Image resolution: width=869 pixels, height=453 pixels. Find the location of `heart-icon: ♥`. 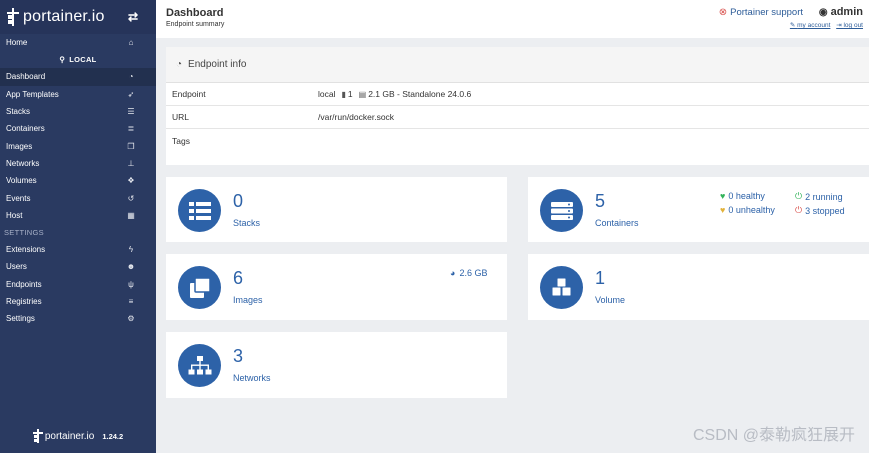

heart-icon: ♥ is located at coordinates (723, 196).